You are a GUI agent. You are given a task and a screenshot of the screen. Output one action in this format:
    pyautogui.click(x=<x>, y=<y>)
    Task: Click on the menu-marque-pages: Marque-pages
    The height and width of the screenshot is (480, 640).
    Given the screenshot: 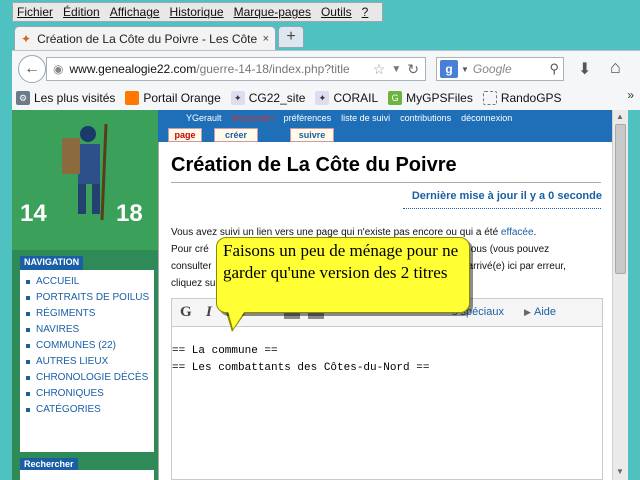 What is the action you would take?
    pyautogui.click(x=272, y=12)
    